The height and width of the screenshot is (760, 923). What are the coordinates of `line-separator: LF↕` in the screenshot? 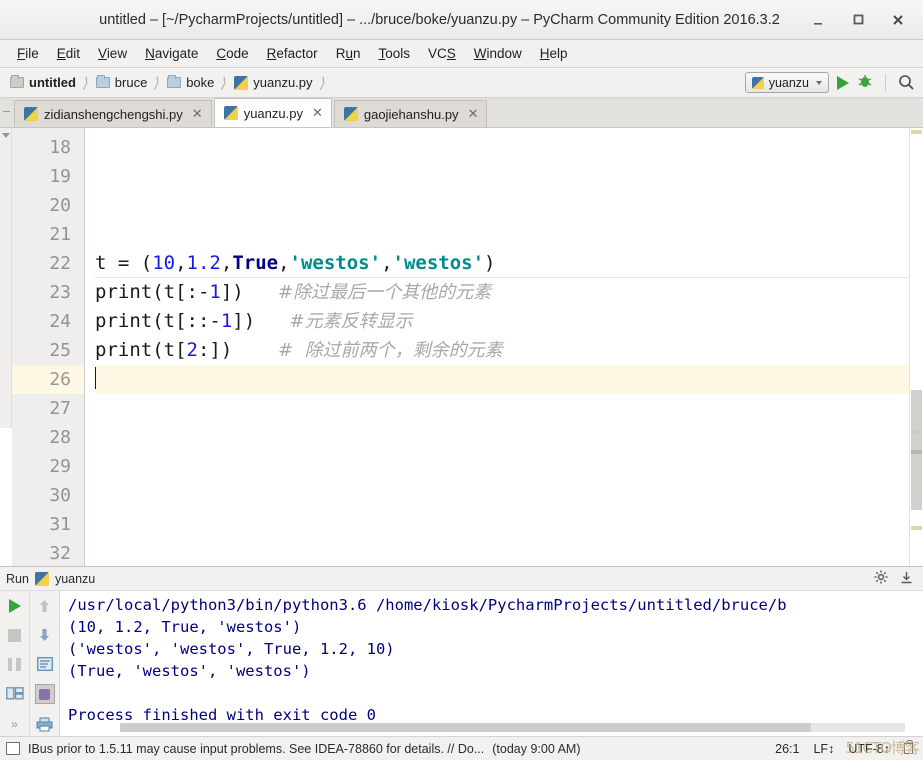 It's located at (823, 749).